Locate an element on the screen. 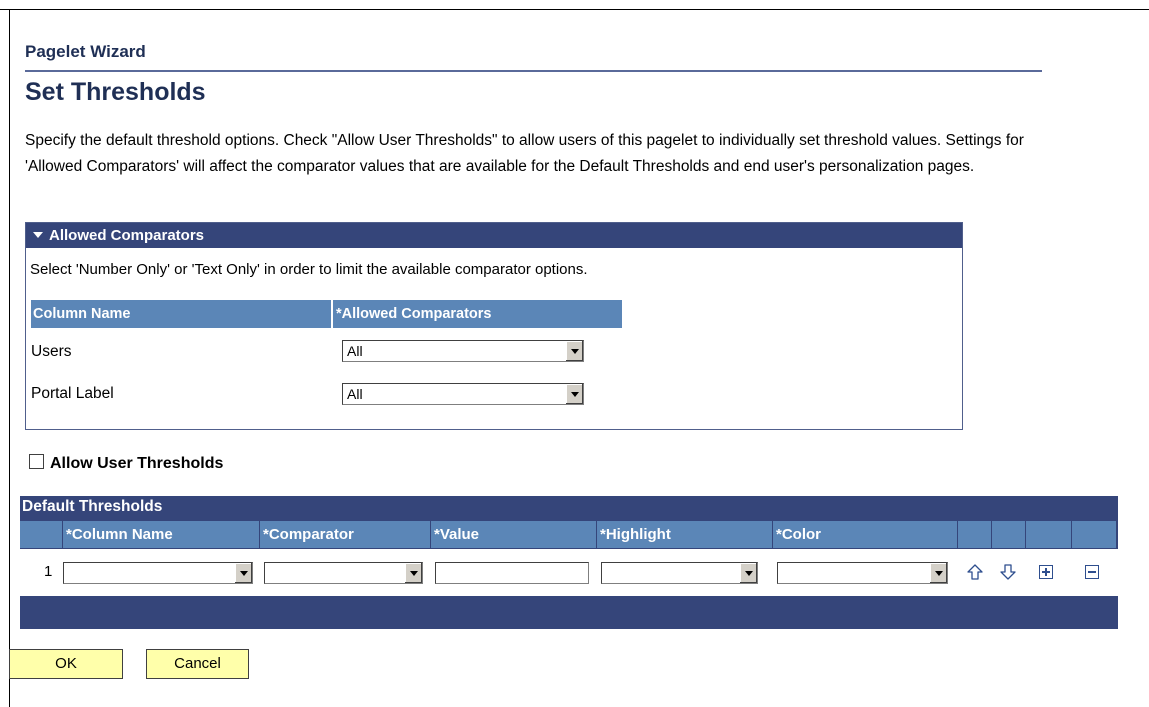 The height and width of the screenshot is (707, 1149). allow-user-thresholds-label: Allow User Thresholds is located at coordinates (137, 463).